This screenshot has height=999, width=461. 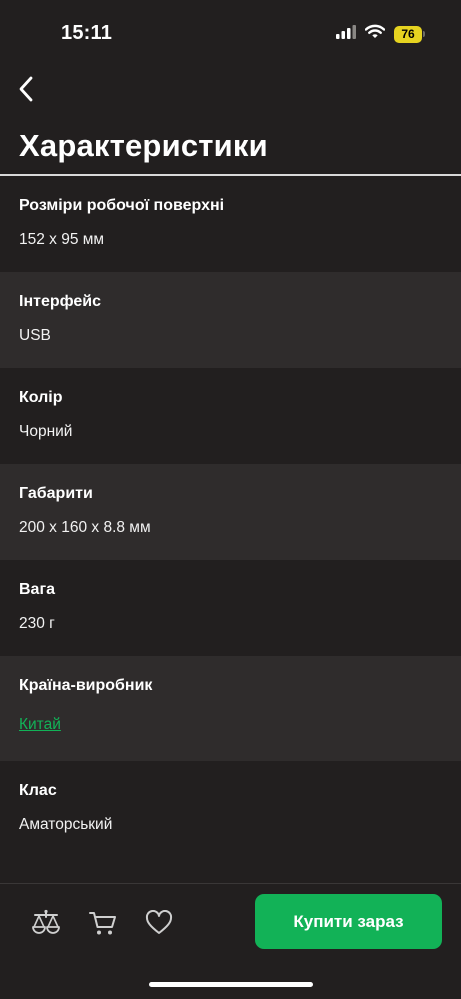 I want to click on spec-value: 200 x 160 x 8.8 мм, so click(x=85, y=527).